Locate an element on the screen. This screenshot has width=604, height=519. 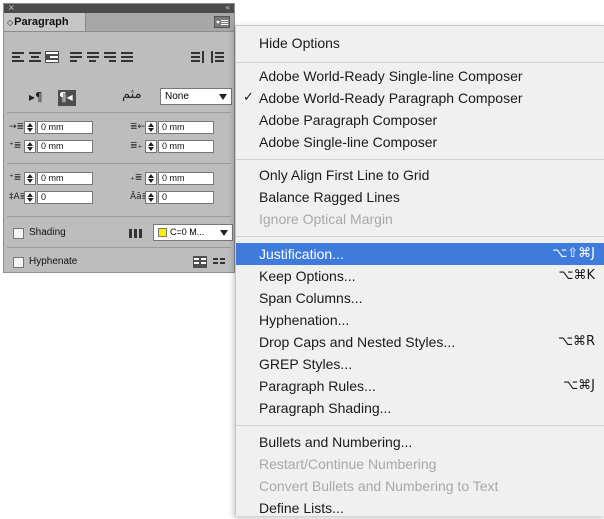
dropcap-chars-stepper is located at coordinates (151, 197).